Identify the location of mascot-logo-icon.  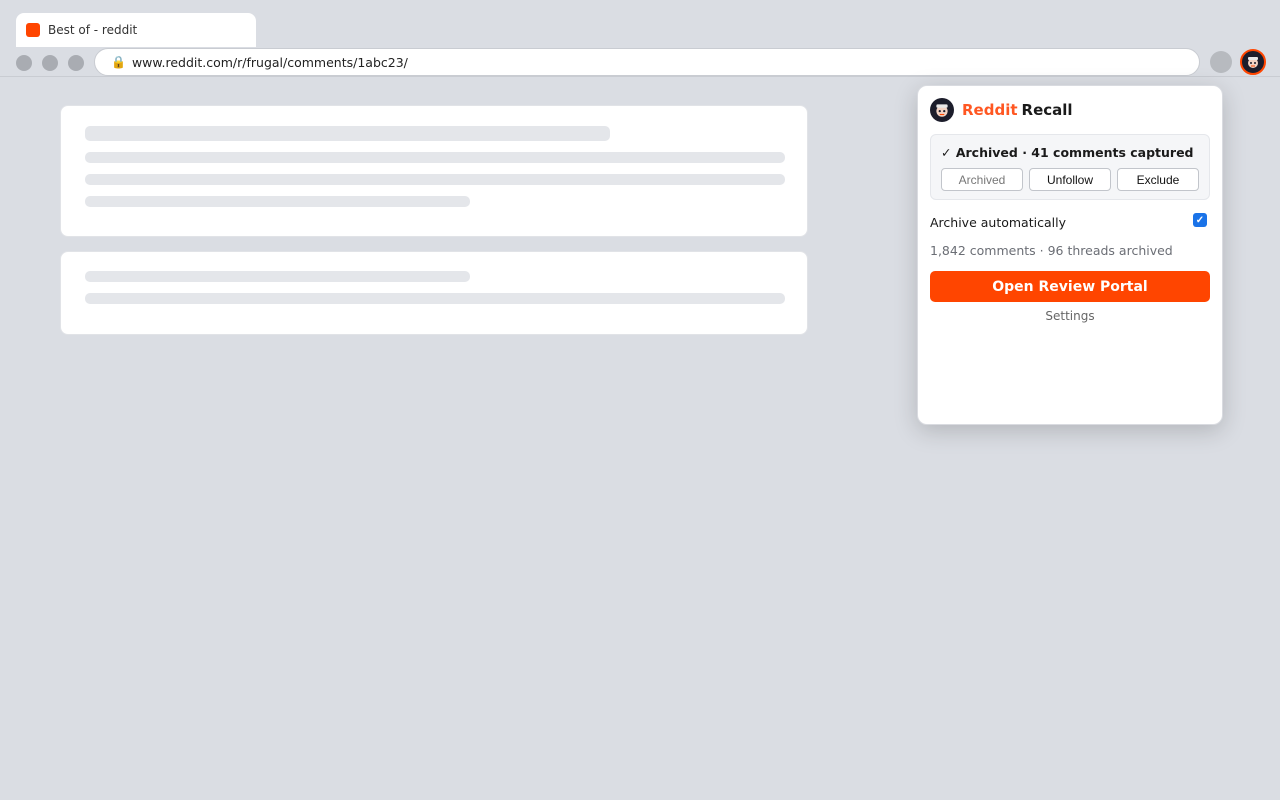
(942, 110).